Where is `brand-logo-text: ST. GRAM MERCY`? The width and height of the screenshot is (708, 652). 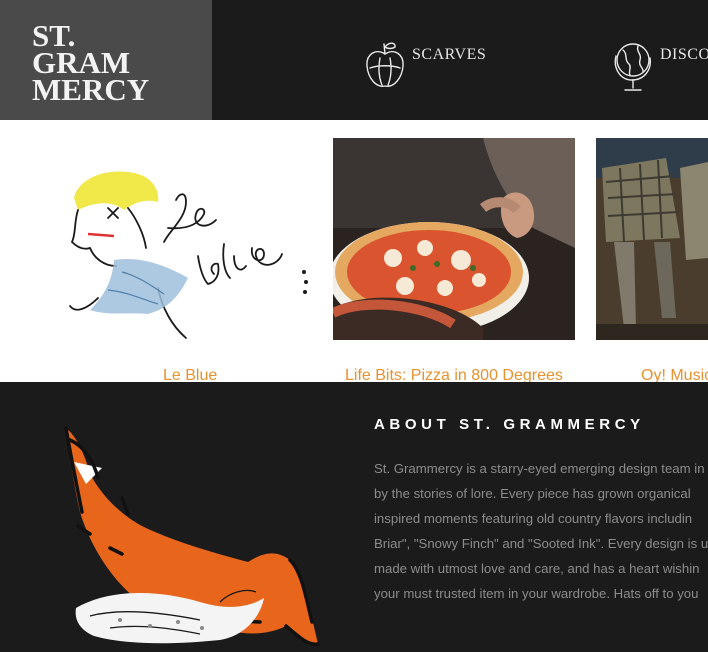
brand-logo-text: ST. GRAM MERCY is located at coordinates (91, 63).